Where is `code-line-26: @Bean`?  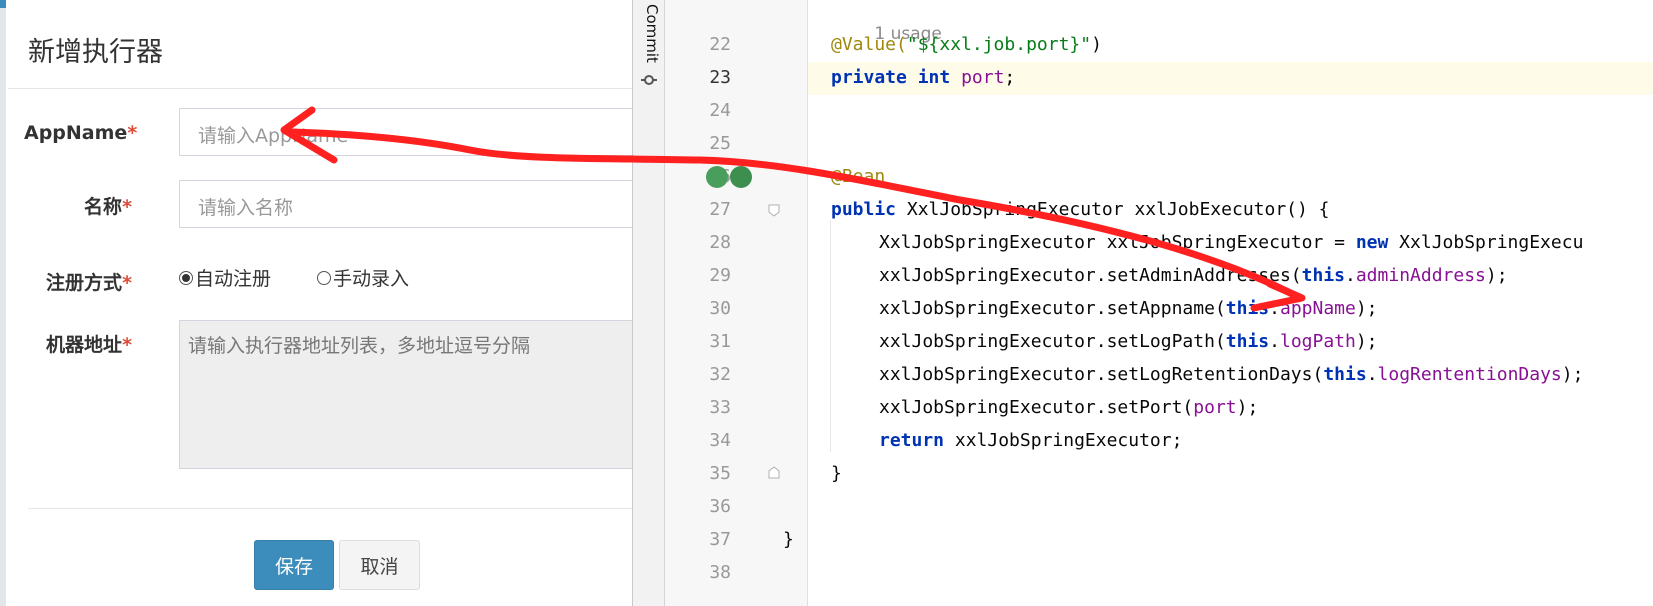
code-line-26: @Bean is located at coordinates (858, 176).